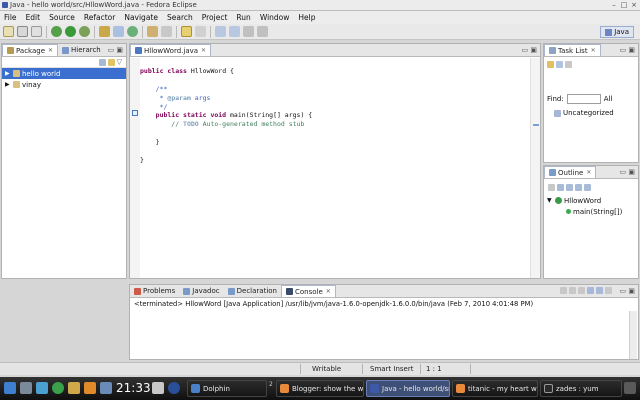  I want to click on update-icon, so click(58, 388).